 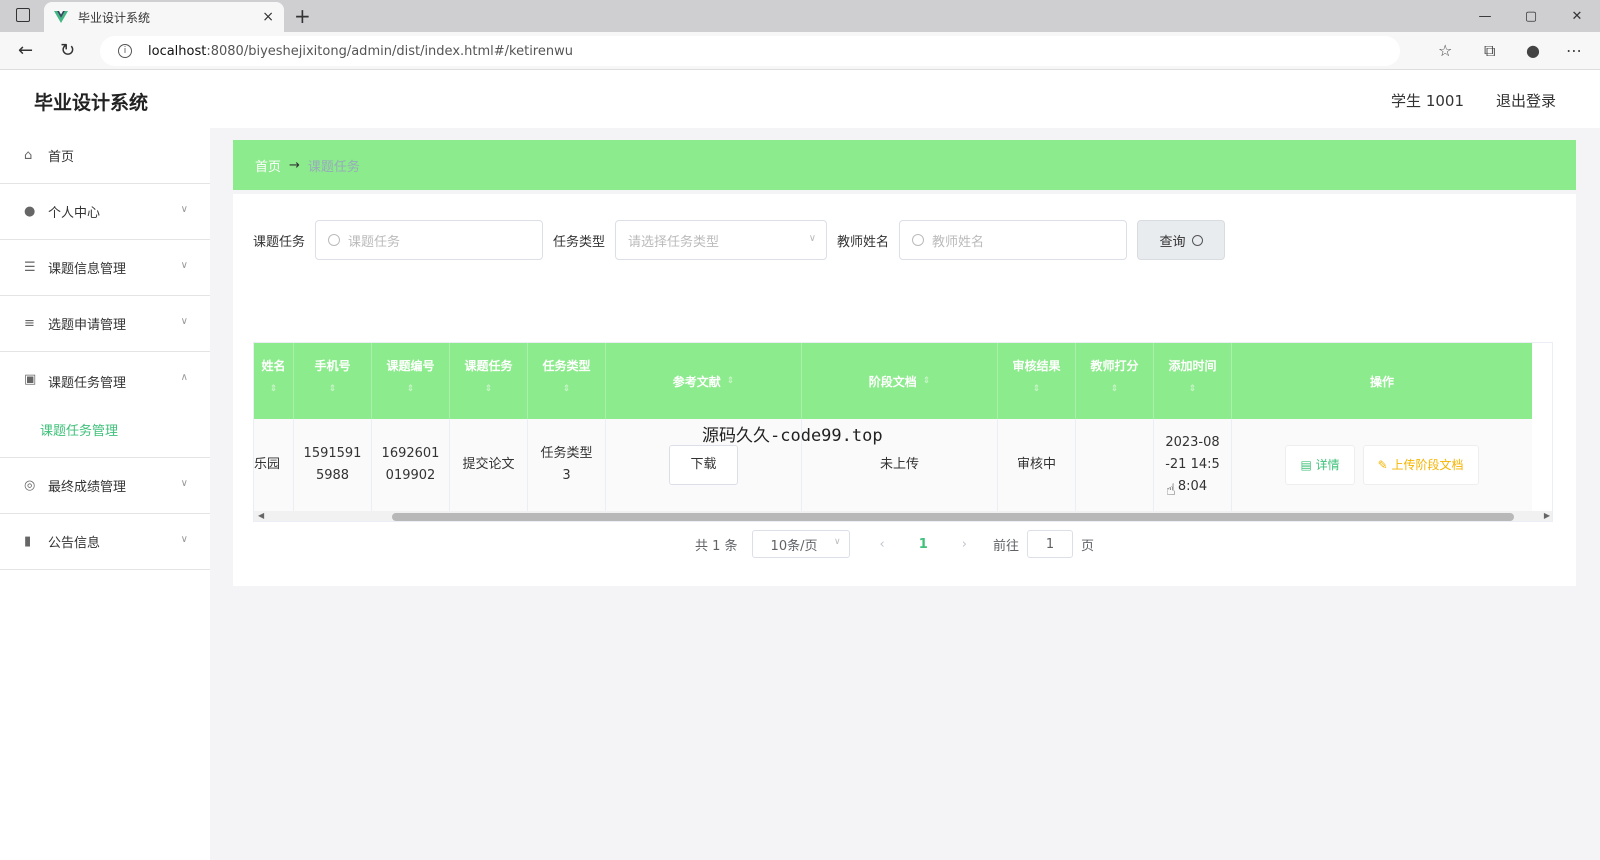 I want to click on col-audit: 审核结果 ⇕, so click(x=1037, y=381).